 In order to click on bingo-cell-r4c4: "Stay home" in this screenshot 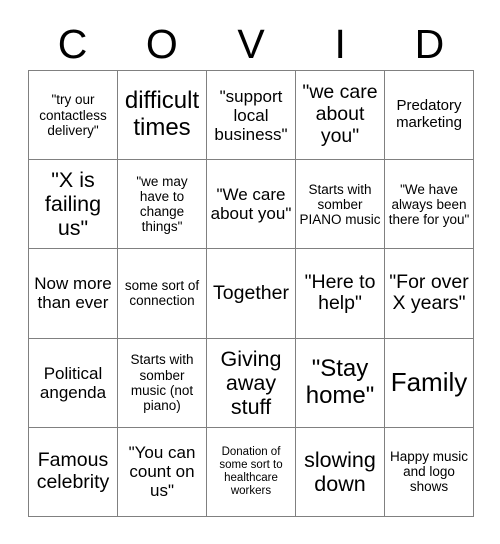, I will do `click(340, 383)`.